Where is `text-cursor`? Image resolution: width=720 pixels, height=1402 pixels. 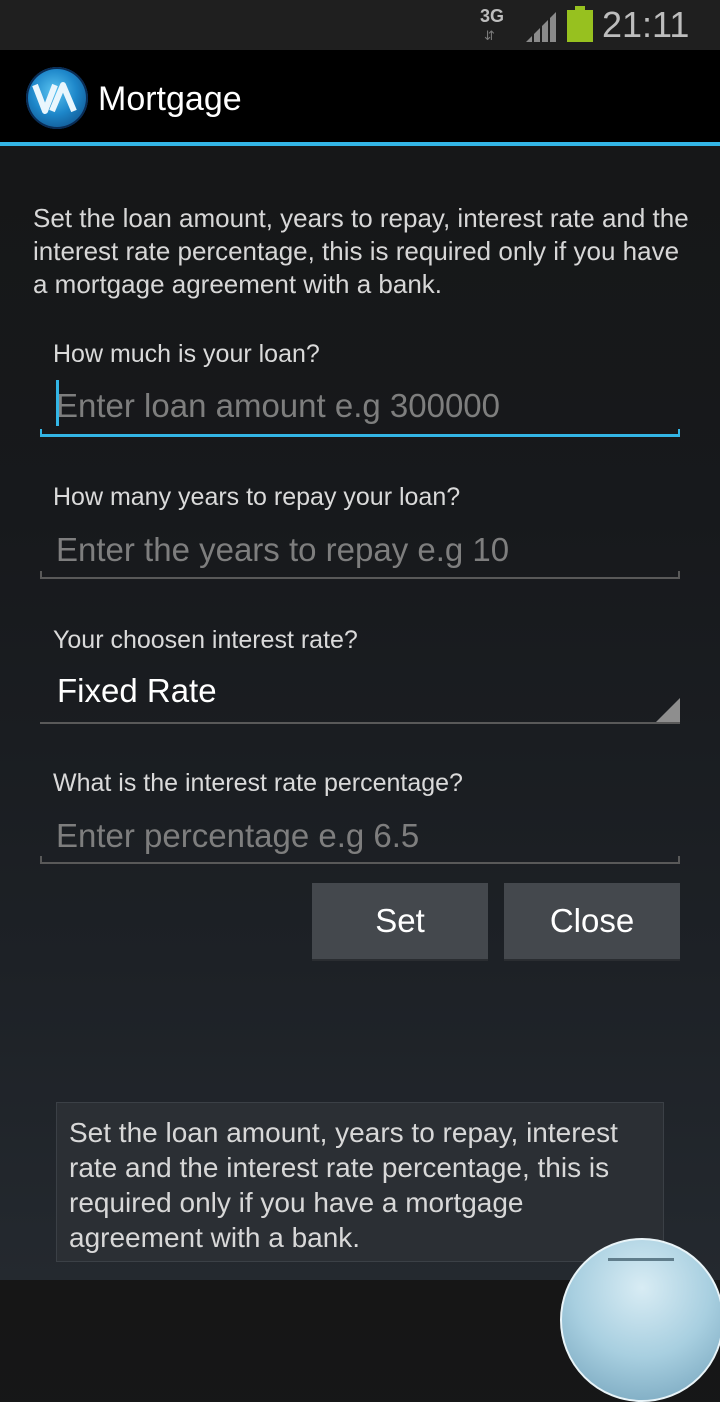 text-cursor is located at coordinates (57, 403).